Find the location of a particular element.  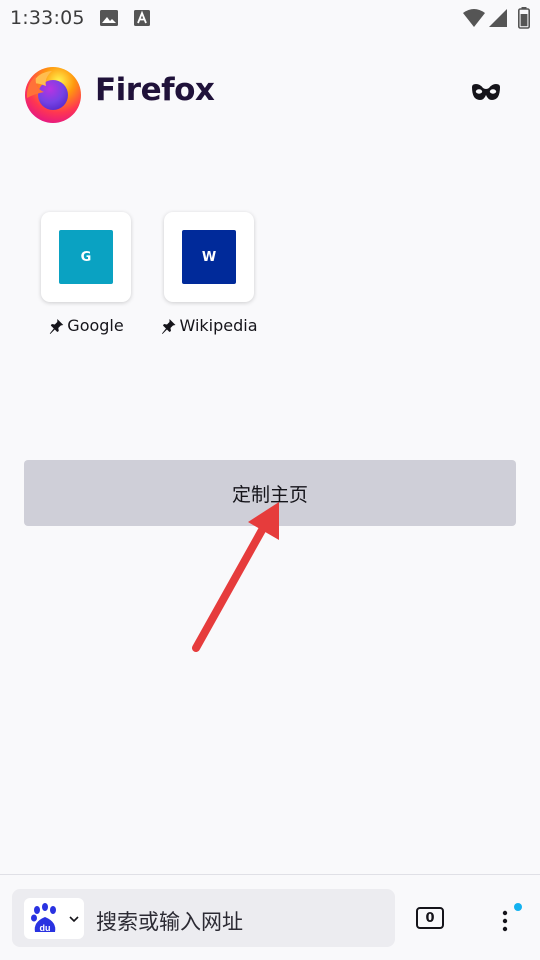

search-input: 搜索或输入网址 is located at coordinates (169, 921).